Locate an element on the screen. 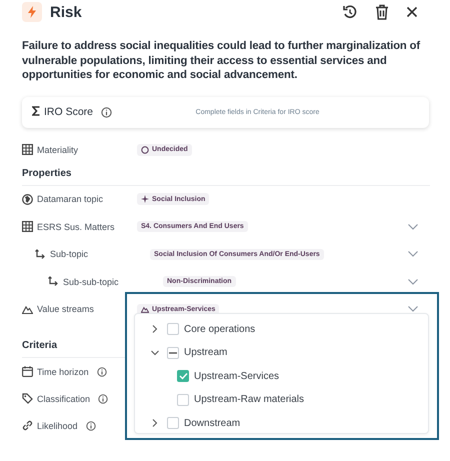  checkmark-icon is located at coordinates (183, 376).